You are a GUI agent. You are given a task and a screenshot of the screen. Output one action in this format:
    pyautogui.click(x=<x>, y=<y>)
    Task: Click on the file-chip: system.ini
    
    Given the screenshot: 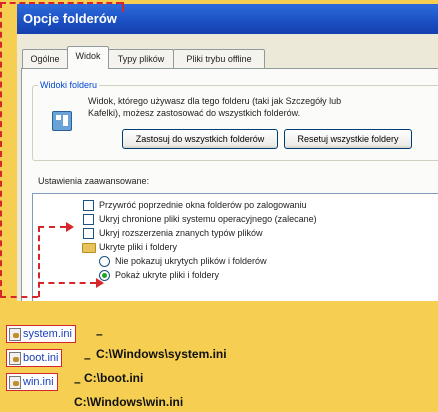 What is the action you would take?
    pyautogui.click(x=41, y=334)
    